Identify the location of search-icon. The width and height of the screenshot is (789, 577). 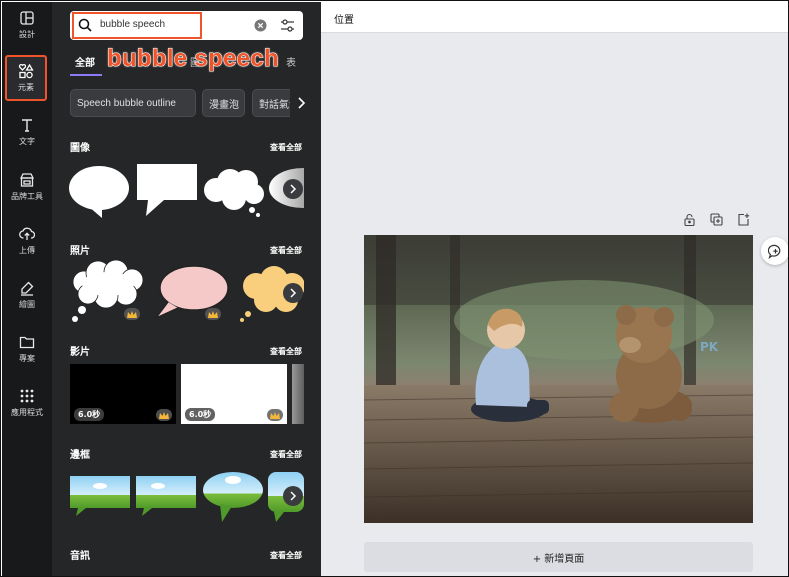
(85, 25).